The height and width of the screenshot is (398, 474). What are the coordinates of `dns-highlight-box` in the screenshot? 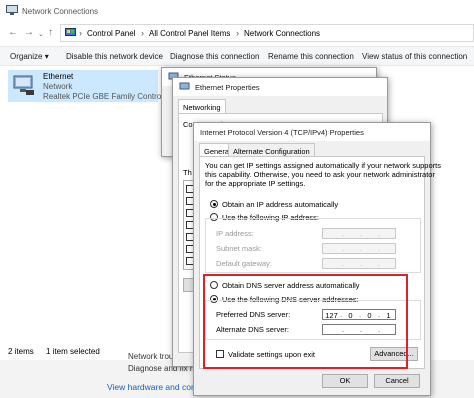 It's located at (305, 321).